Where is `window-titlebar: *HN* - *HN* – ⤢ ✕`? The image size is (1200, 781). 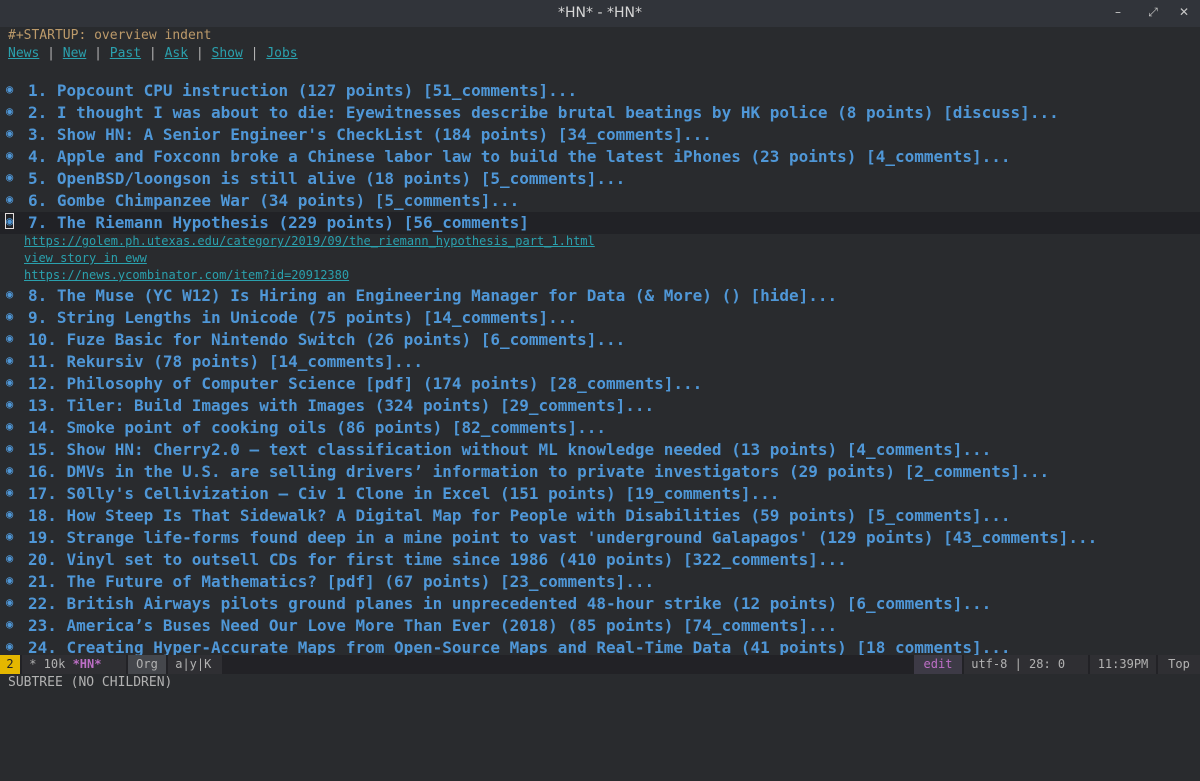
window-titlebar: *HN* - *HN* – ⤢ ✕ is located at coordinates (600, 13).